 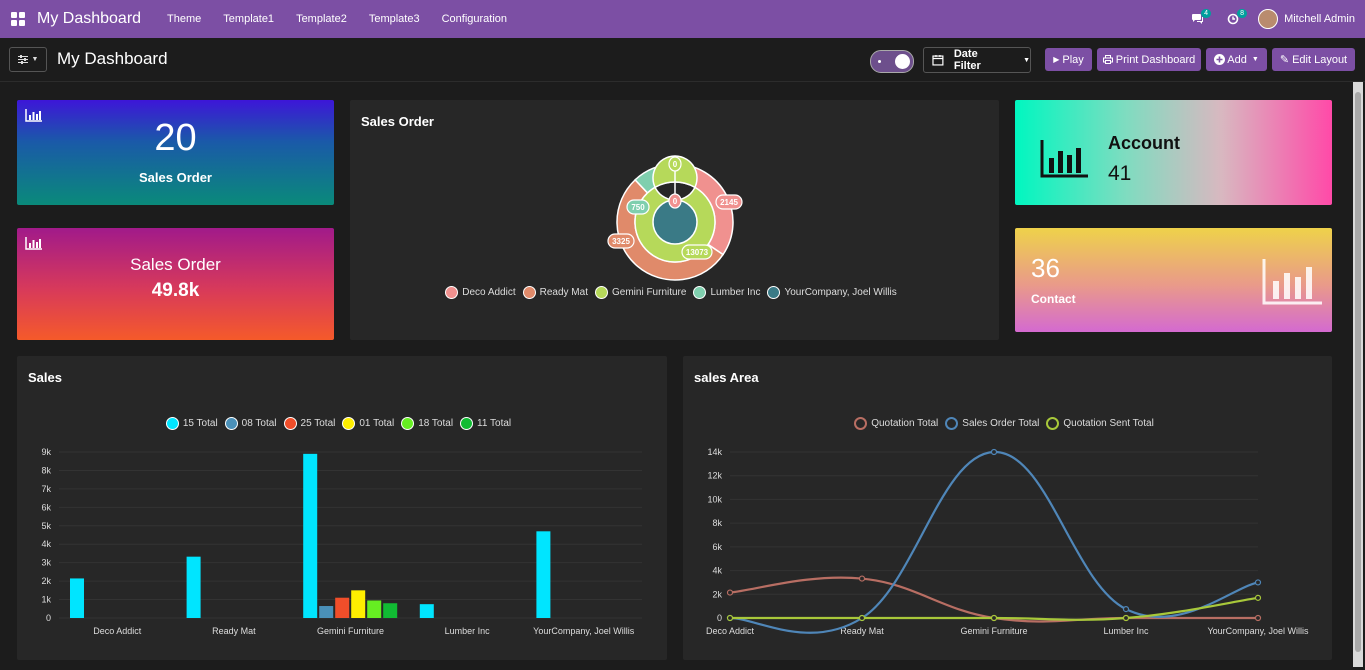 I want to click on y-tick-label: 7k, so click(x=46, y=489).